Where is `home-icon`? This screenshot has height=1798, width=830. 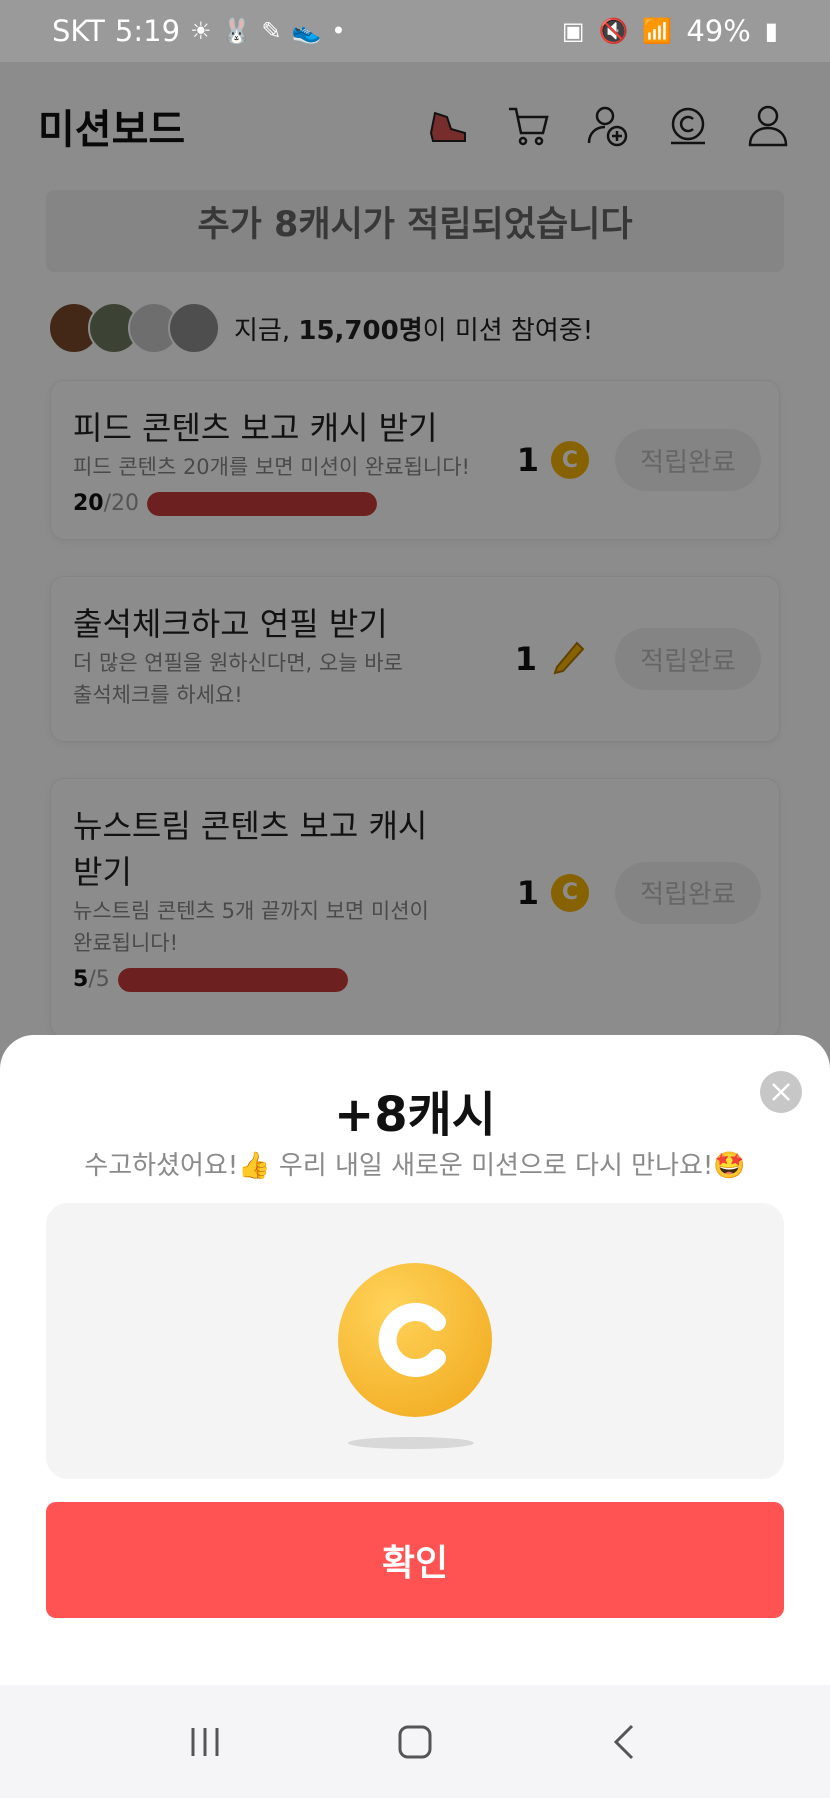
home-icon is located at coordinates (415, 1742).